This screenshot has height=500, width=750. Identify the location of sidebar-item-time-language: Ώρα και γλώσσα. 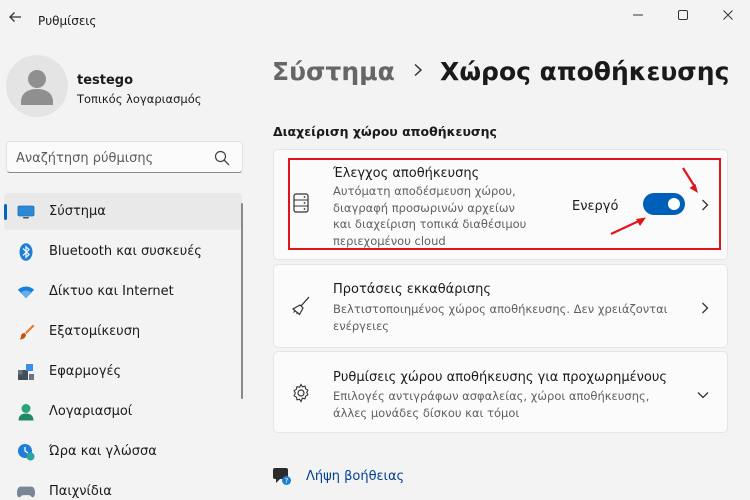
(123, 451).